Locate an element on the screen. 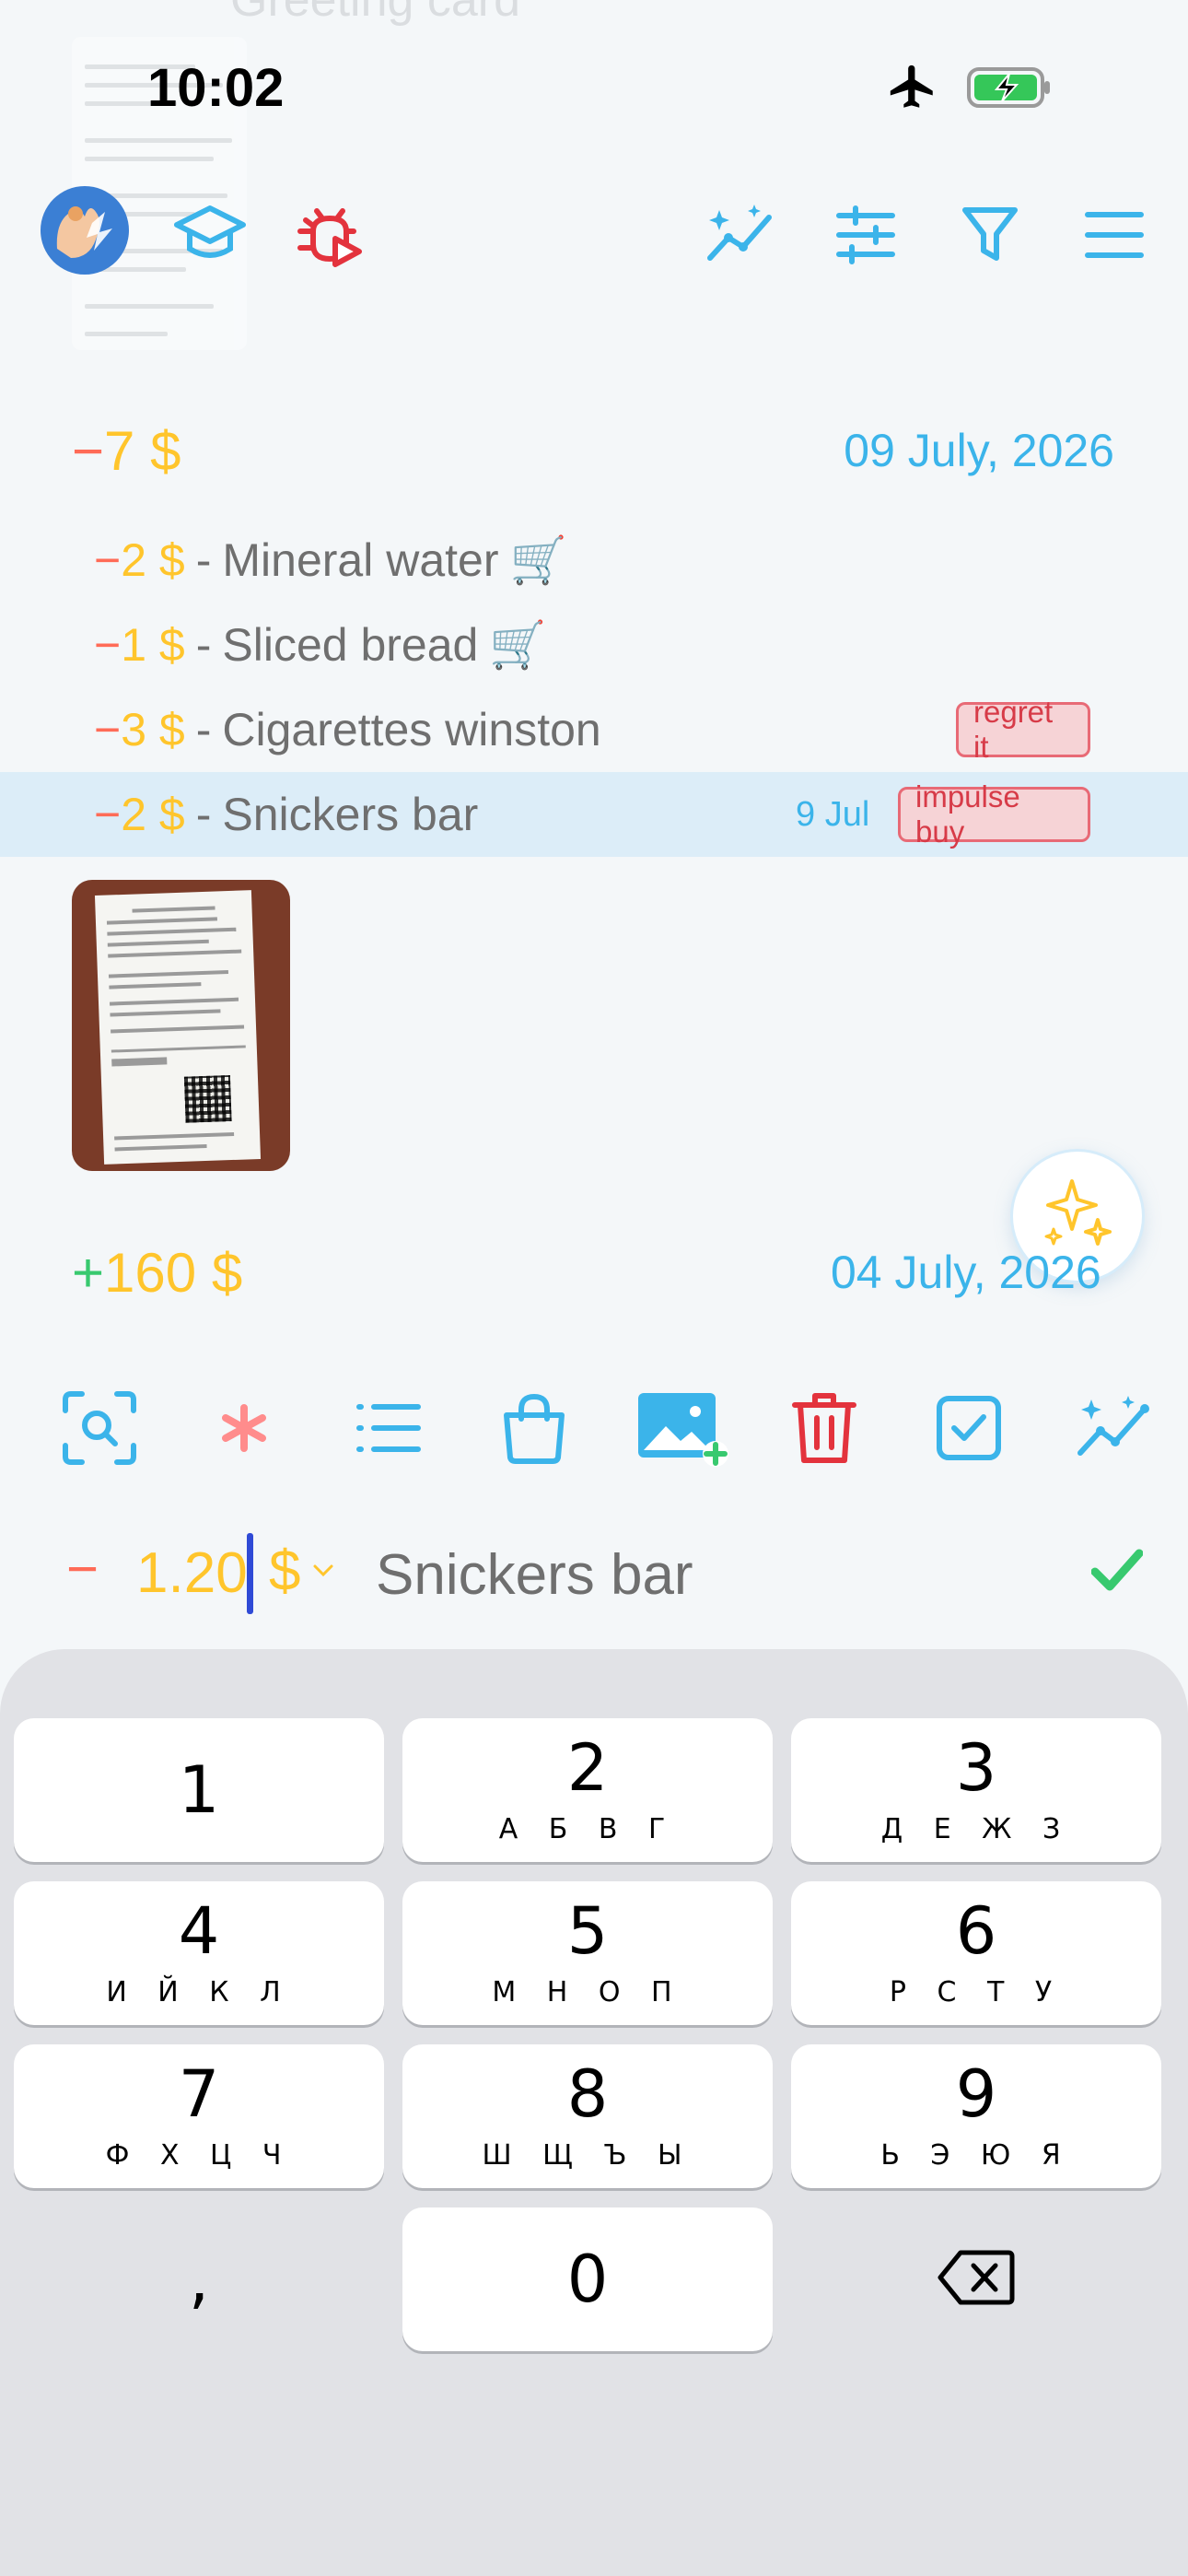  key-0: 0 is located at coordinates (587, 2279).